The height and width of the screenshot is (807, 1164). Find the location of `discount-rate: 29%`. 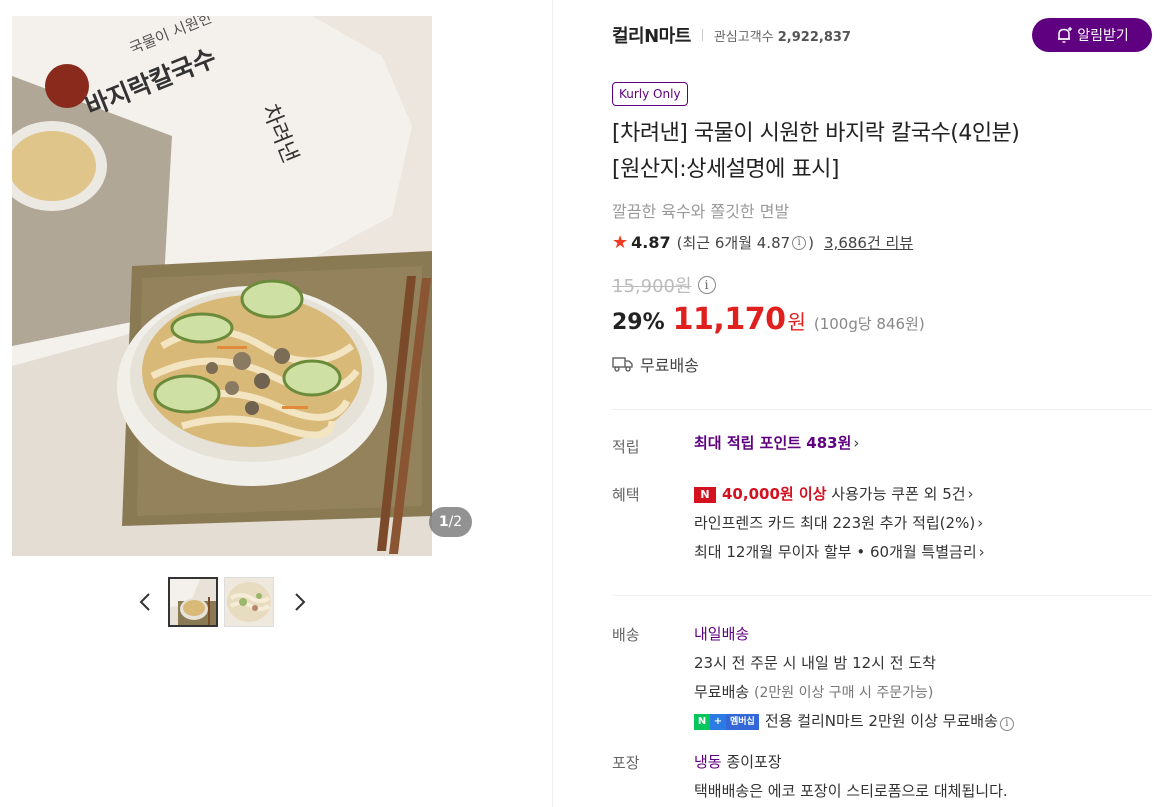

discount-rate: 29% is located at coordinates (638, 322).